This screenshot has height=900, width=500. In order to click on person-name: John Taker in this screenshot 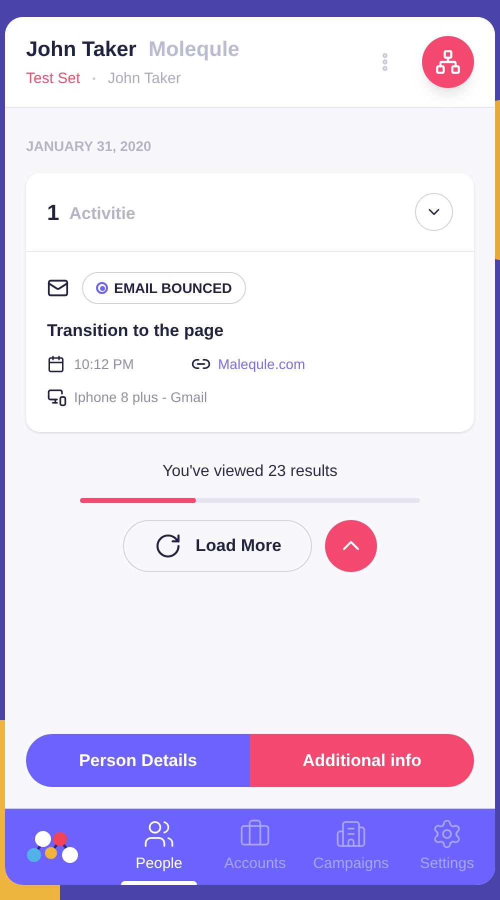, I will do `click(81, 49)`.